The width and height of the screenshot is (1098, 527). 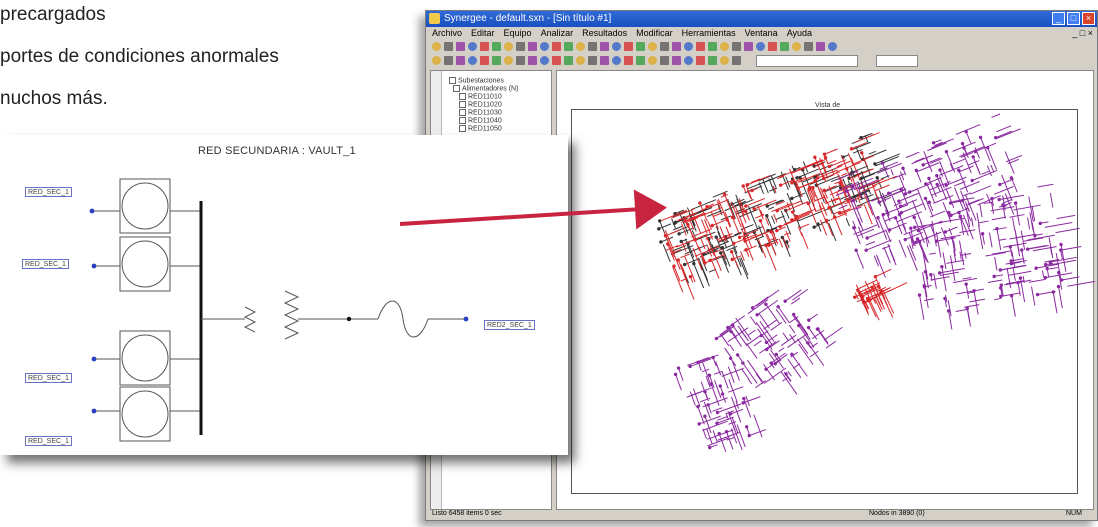 What do you see at coordinates (480, 96) in the screenshot?
I see `tree-node-item: RED11010` at bounding box center [480, 96].